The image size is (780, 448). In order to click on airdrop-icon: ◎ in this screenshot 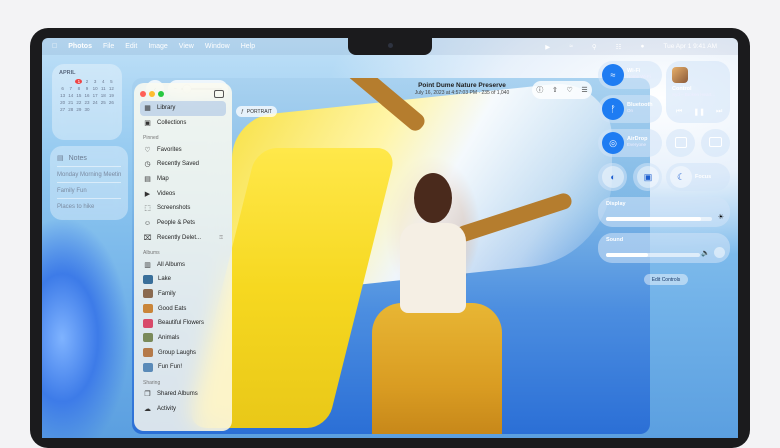, I will do `click(613, 143)`.